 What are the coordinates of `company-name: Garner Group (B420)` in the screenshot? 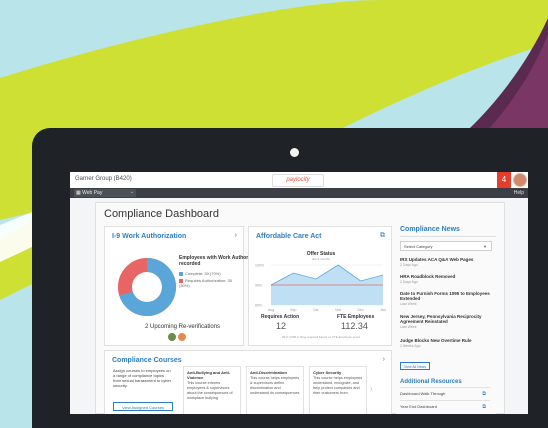 It's located at (103, 179).